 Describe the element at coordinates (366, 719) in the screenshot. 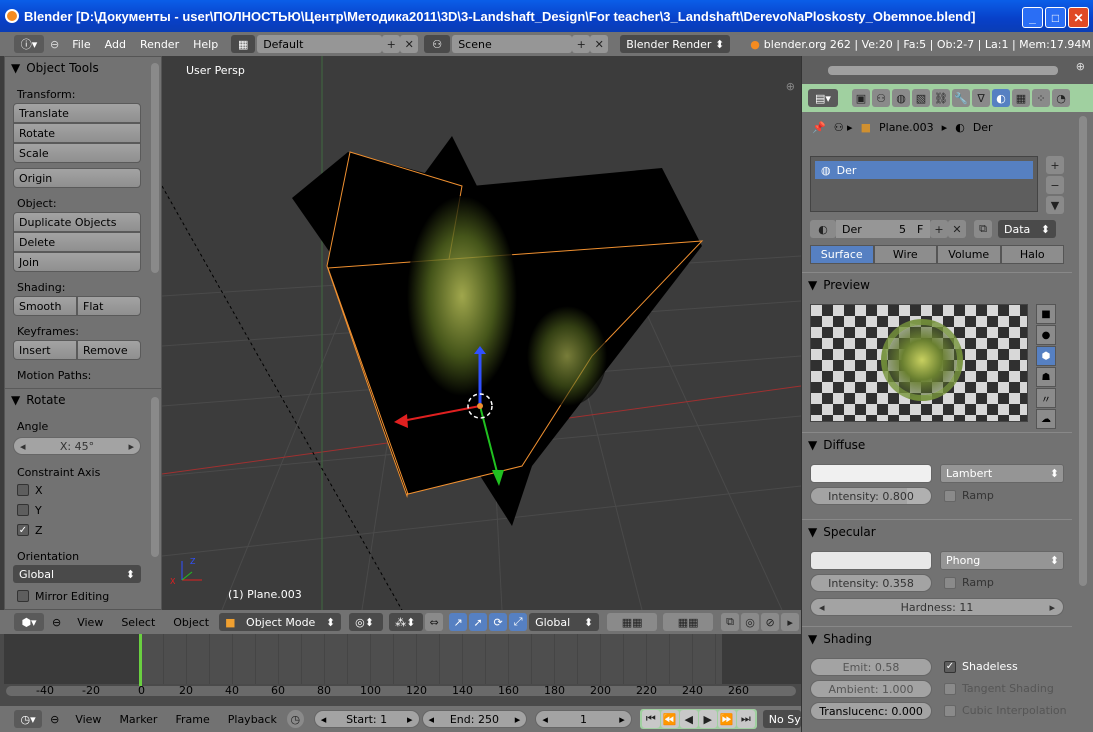

I see `start-frame-field: ◂ Start: 1 ▸` at that location.